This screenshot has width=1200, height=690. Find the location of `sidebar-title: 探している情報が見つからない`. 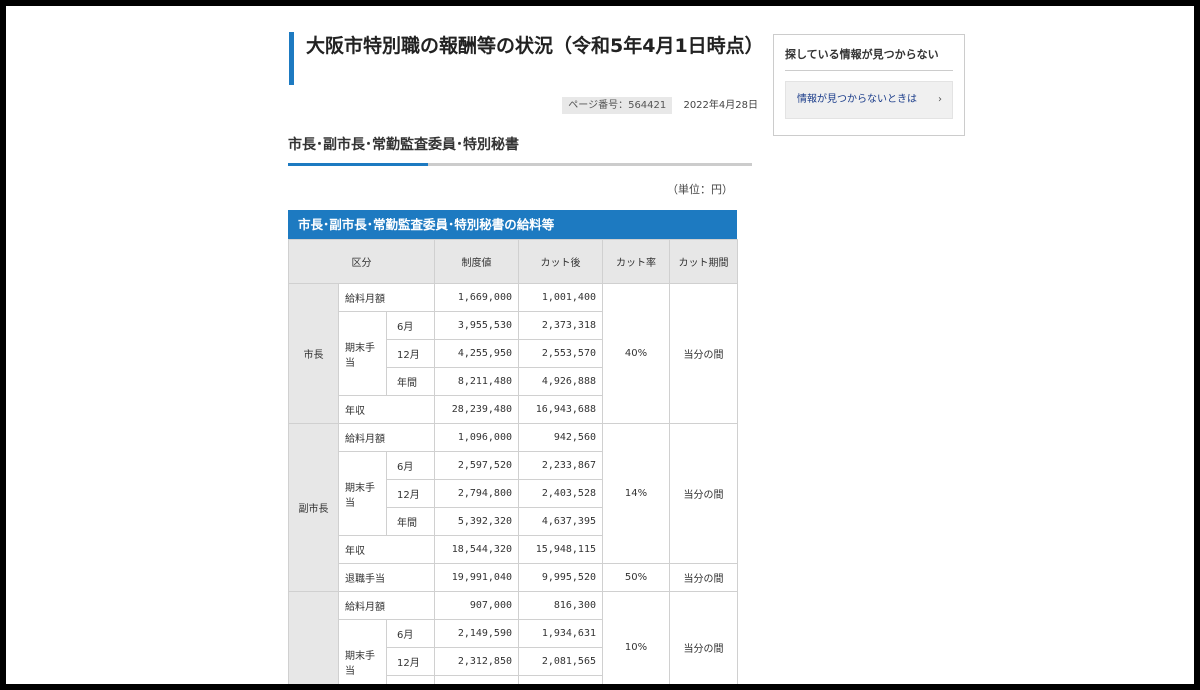

sidebar-title: 探している情報が見つからない is located at coordinates (869, 58).